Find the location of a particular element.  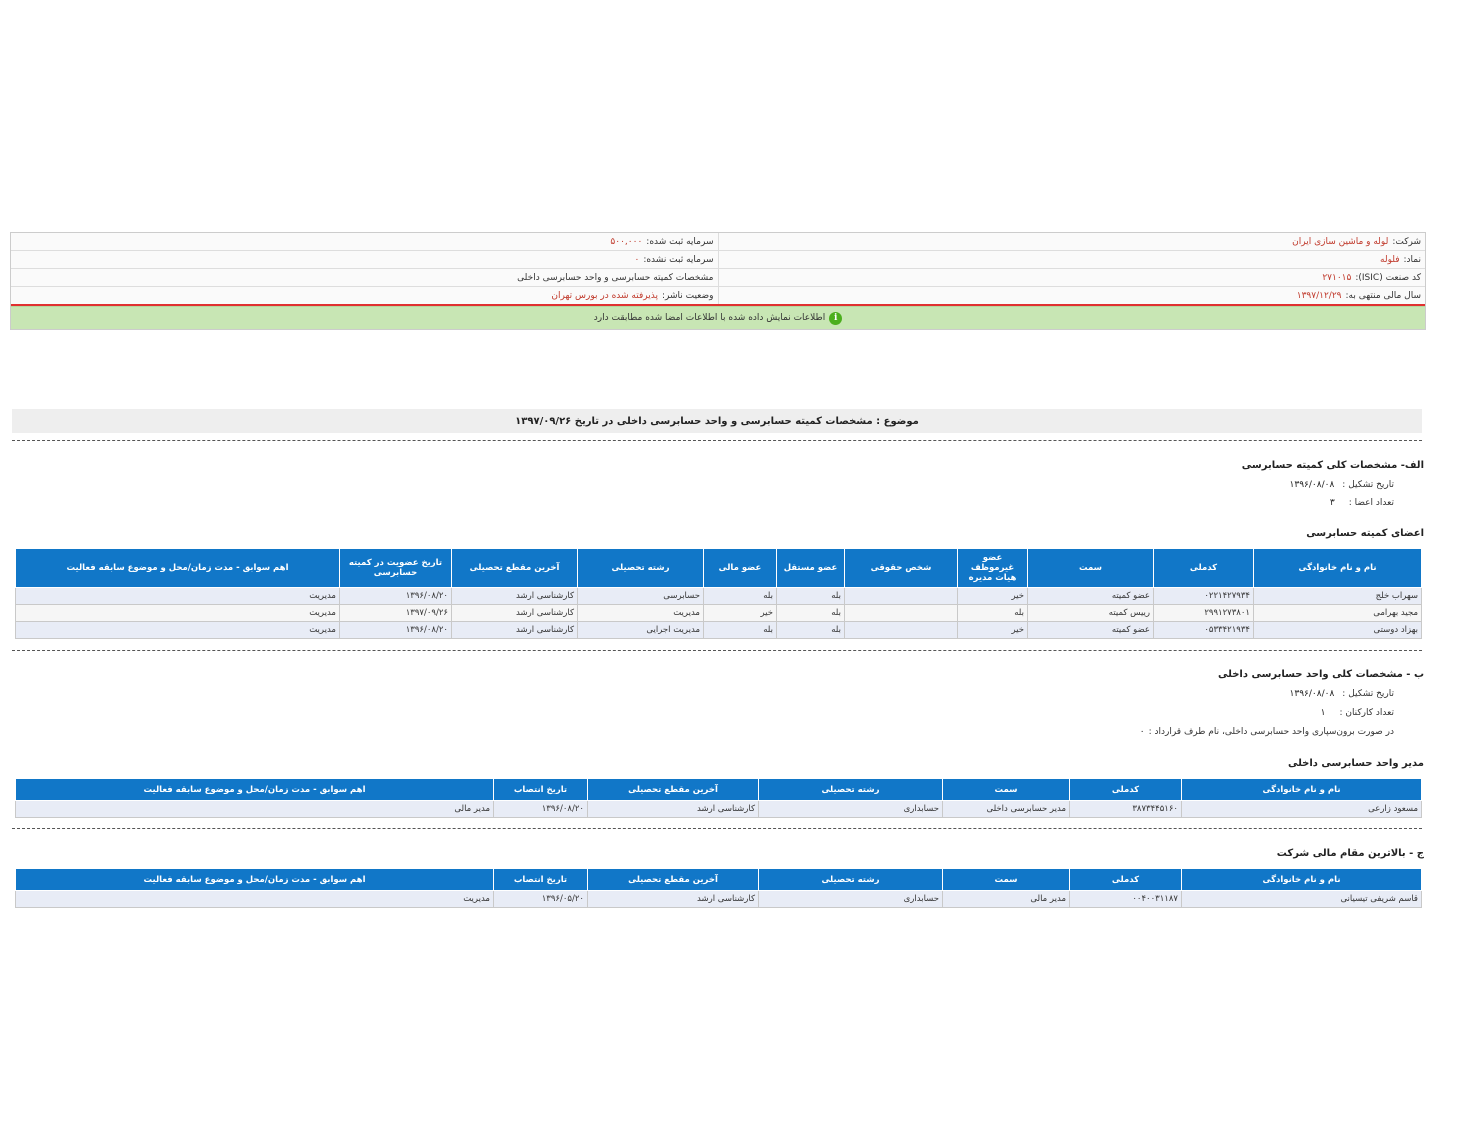

company-name: لوله و ماشین سازی ایران is located at coordinates (1340, 242).